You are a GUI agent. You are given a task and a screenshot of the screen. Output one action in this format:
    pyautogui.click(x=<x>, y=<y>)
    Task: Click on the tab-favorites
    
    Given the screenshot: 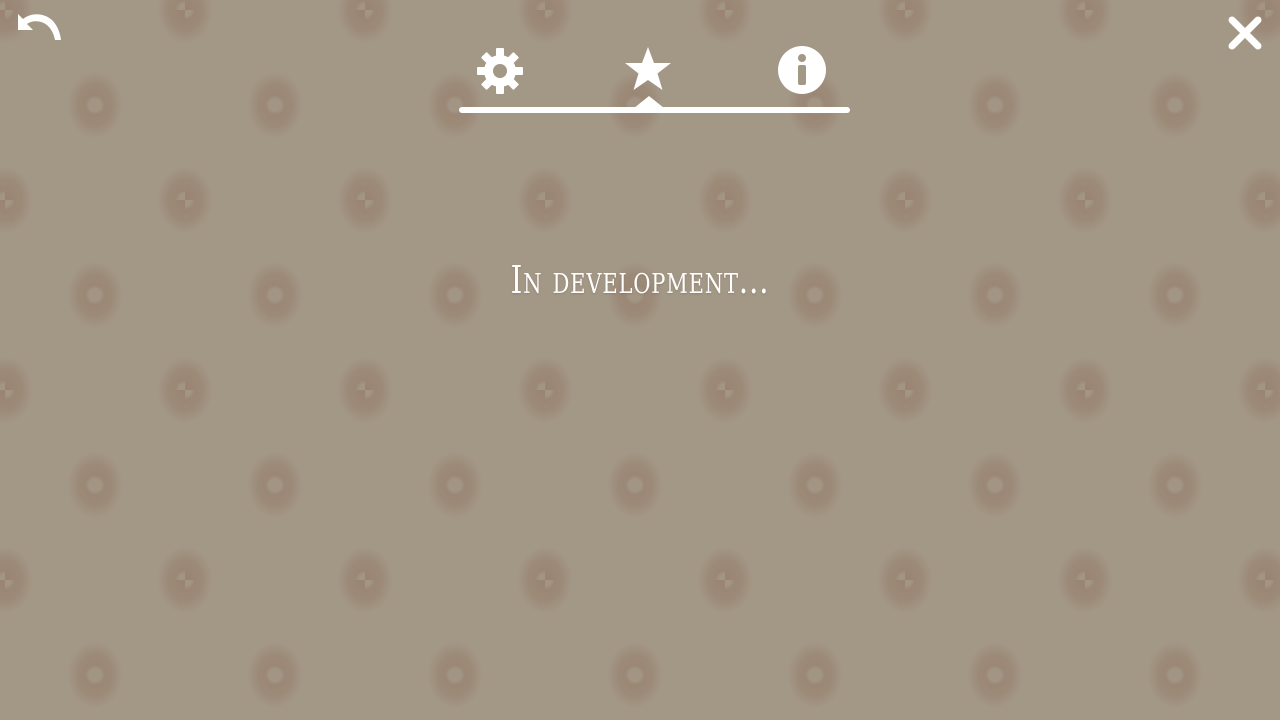 What is the action you would take?
    pyautogui.click(x=648, y=71)
    